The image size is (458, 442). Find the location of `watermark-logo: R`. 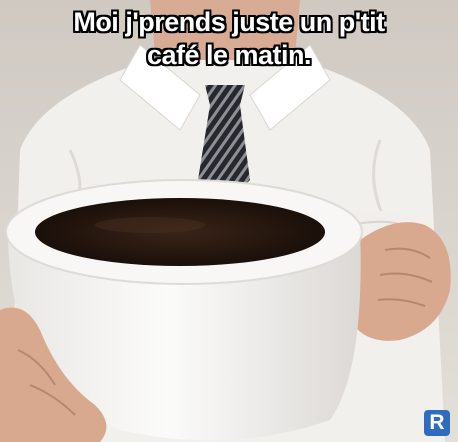

watermark-logo: R is located at coordinates (437, 423).